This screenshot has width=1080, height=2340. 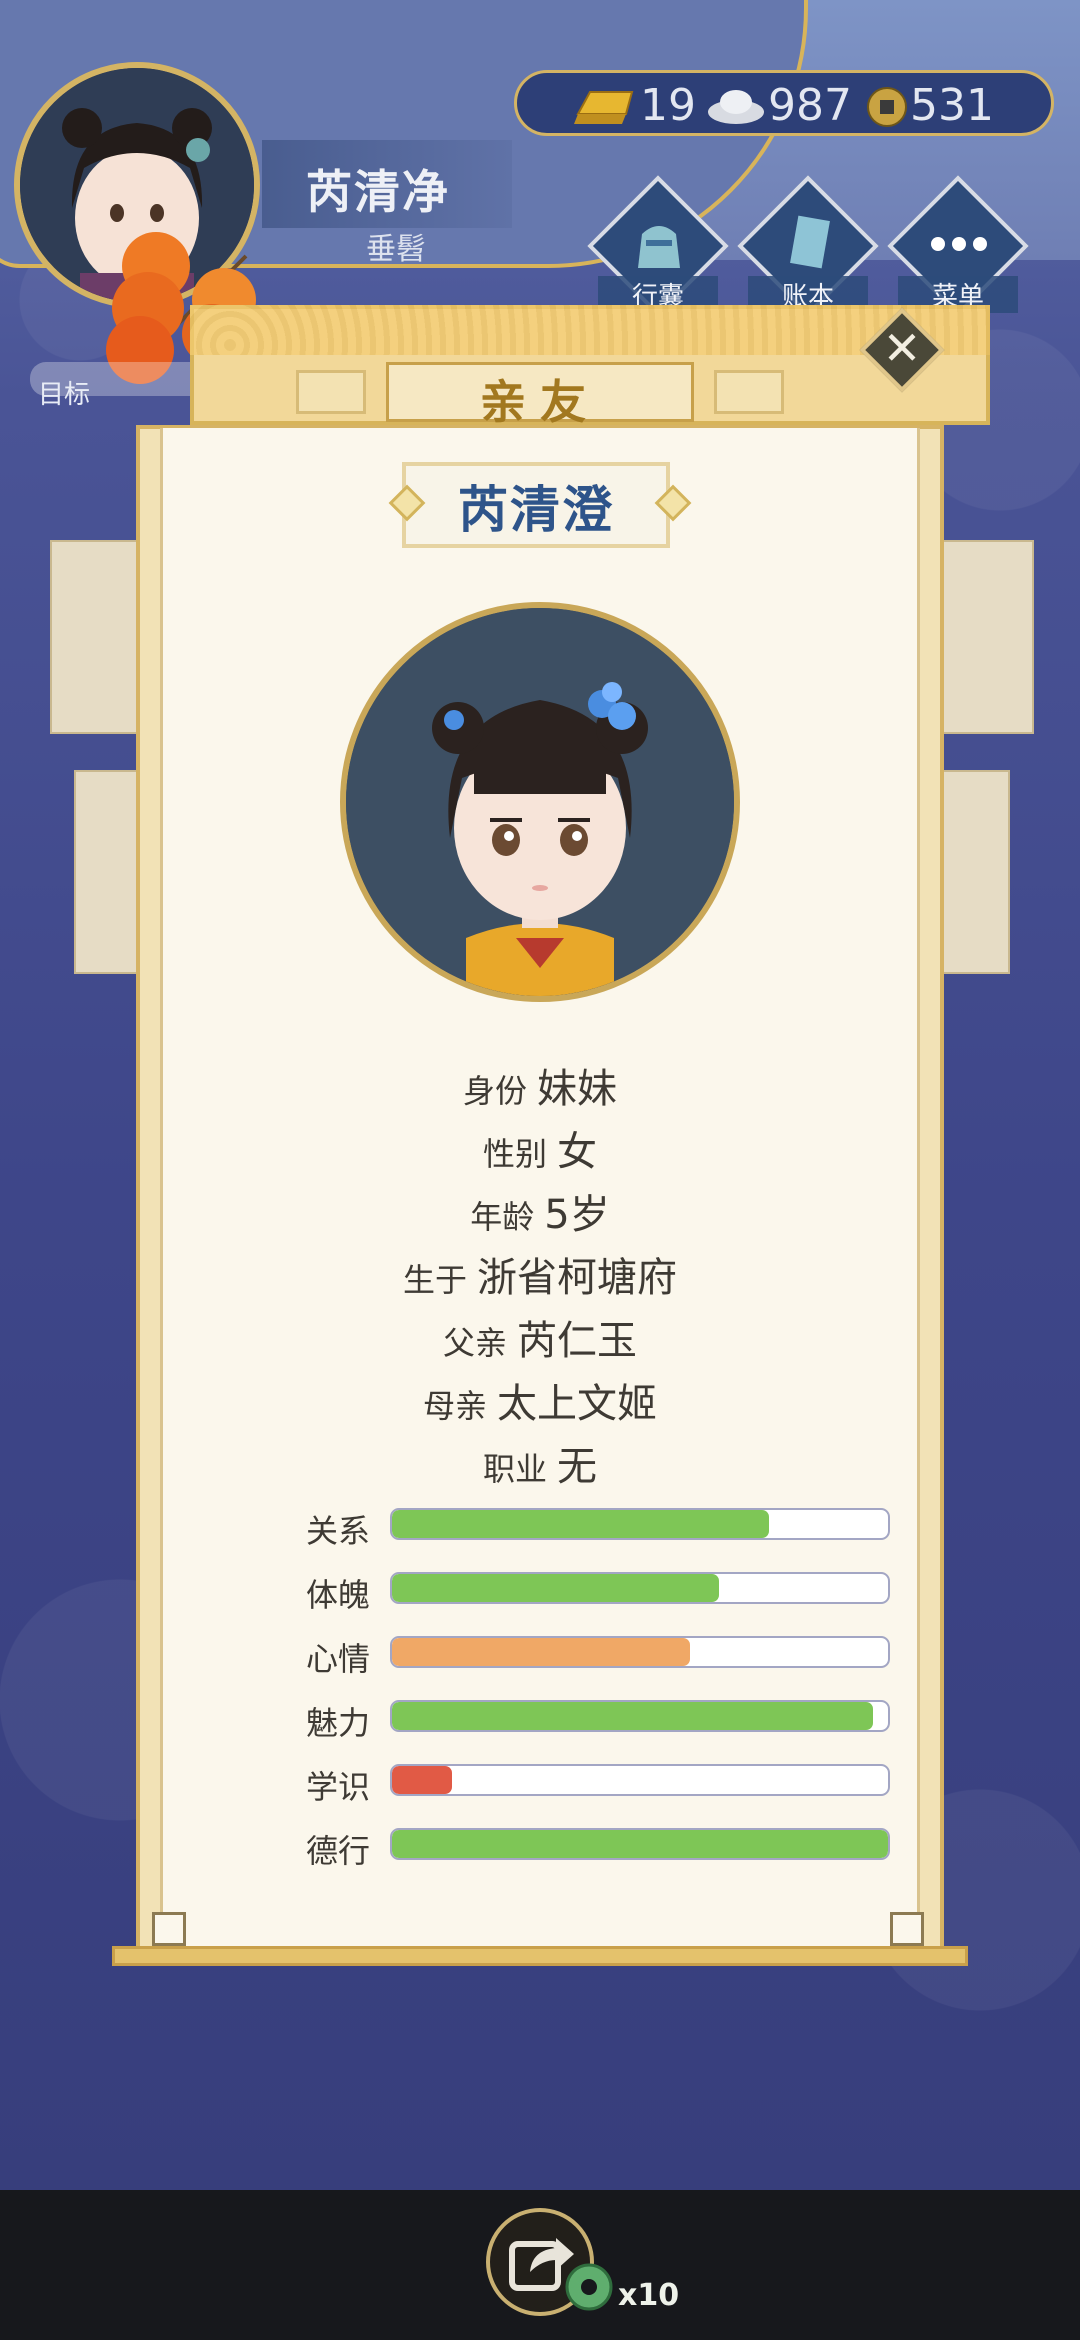 I want to click on info-age: 年龄 5岁, so click(x=540, y=1215).